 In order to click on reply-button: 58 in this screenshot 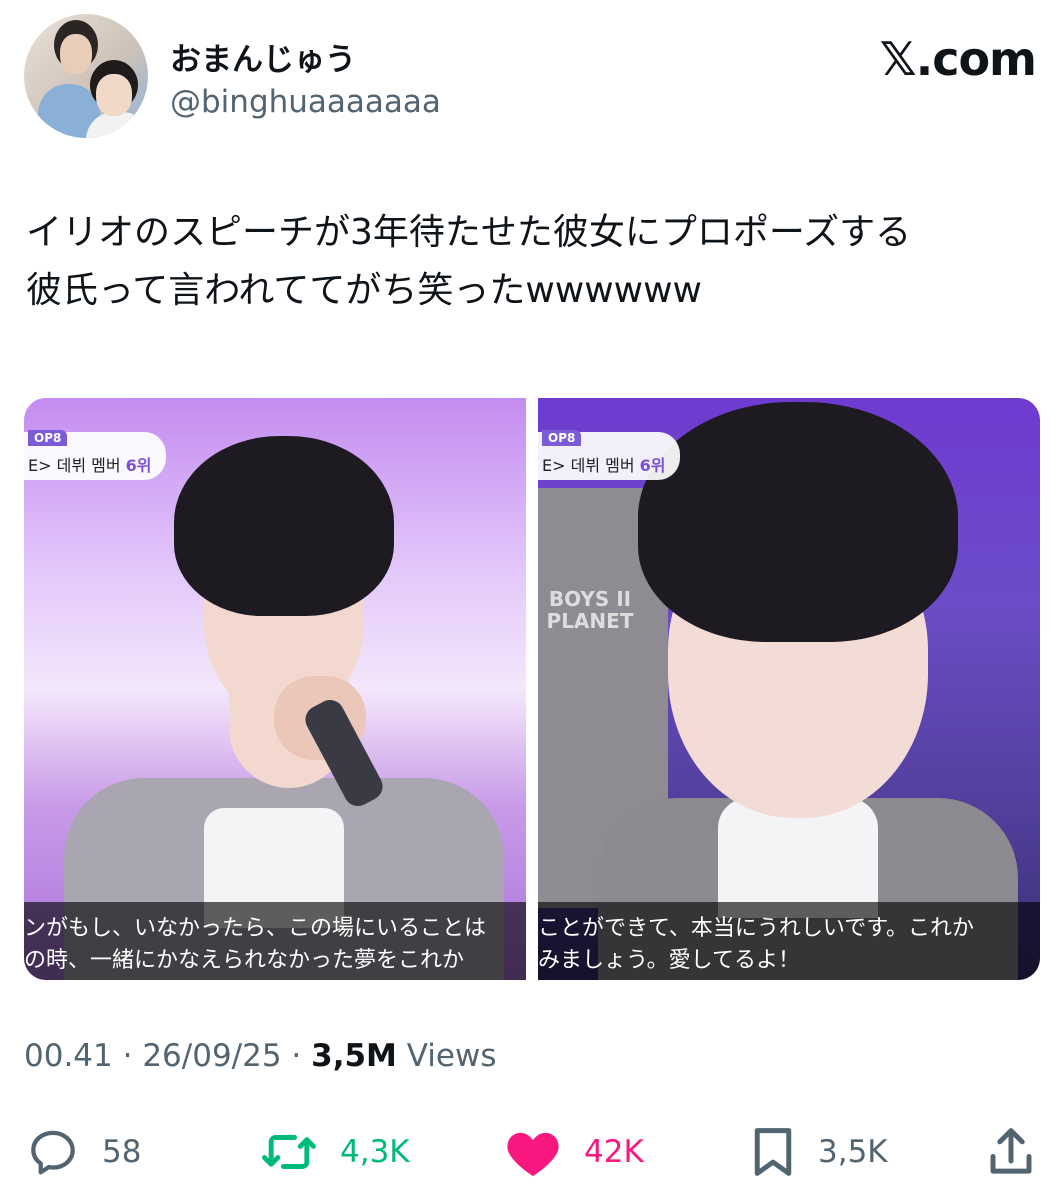, I will do `click(83, 1152)`.